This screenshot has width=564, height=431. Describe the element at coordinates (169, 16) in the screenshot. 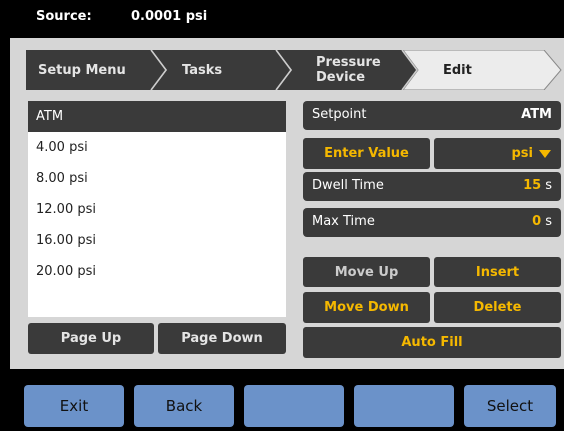

I see `source-value: 0.0001 psi` at that location.